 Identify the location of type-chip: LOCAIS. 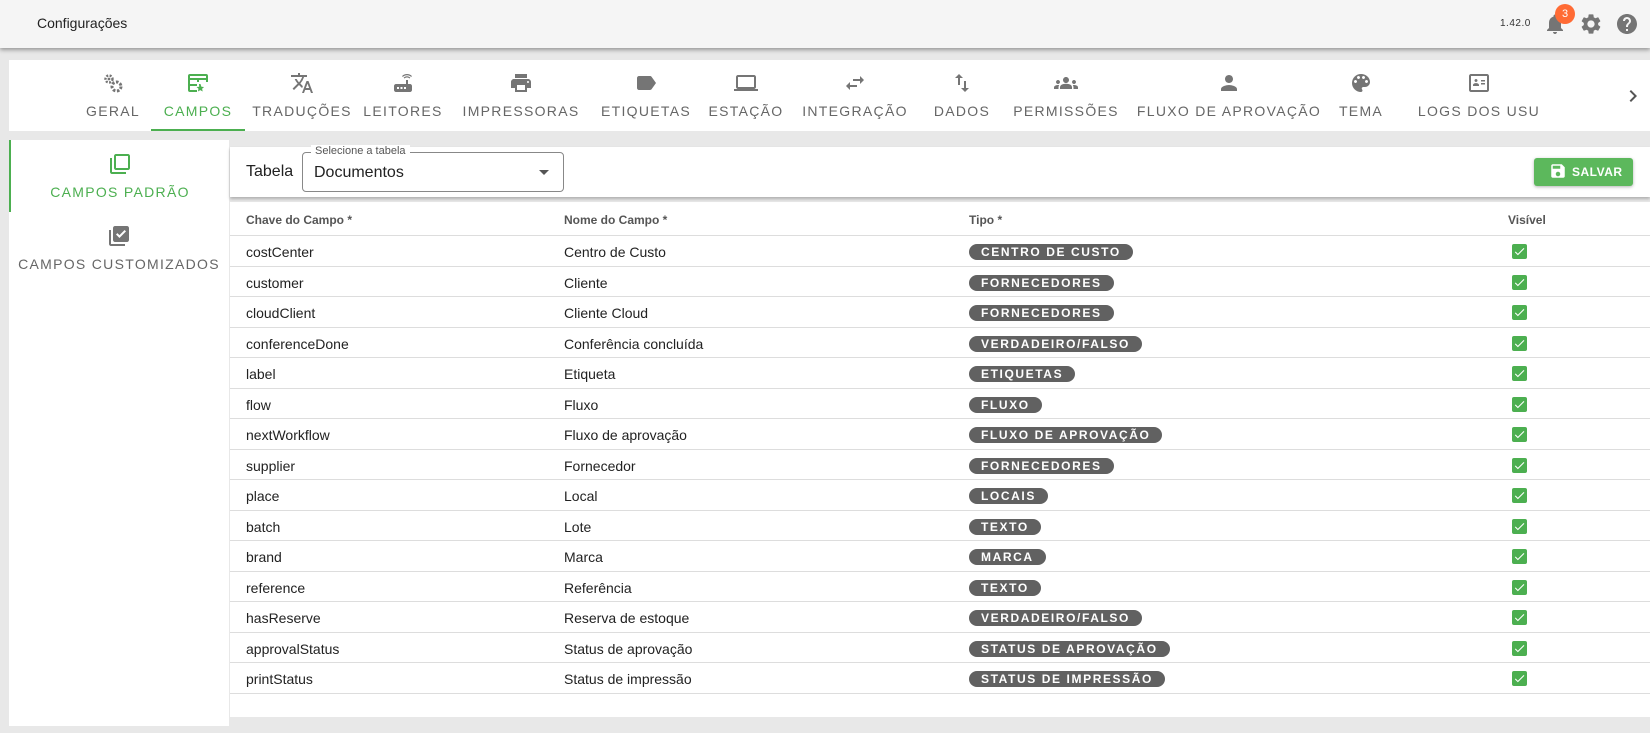
(1008, 496).